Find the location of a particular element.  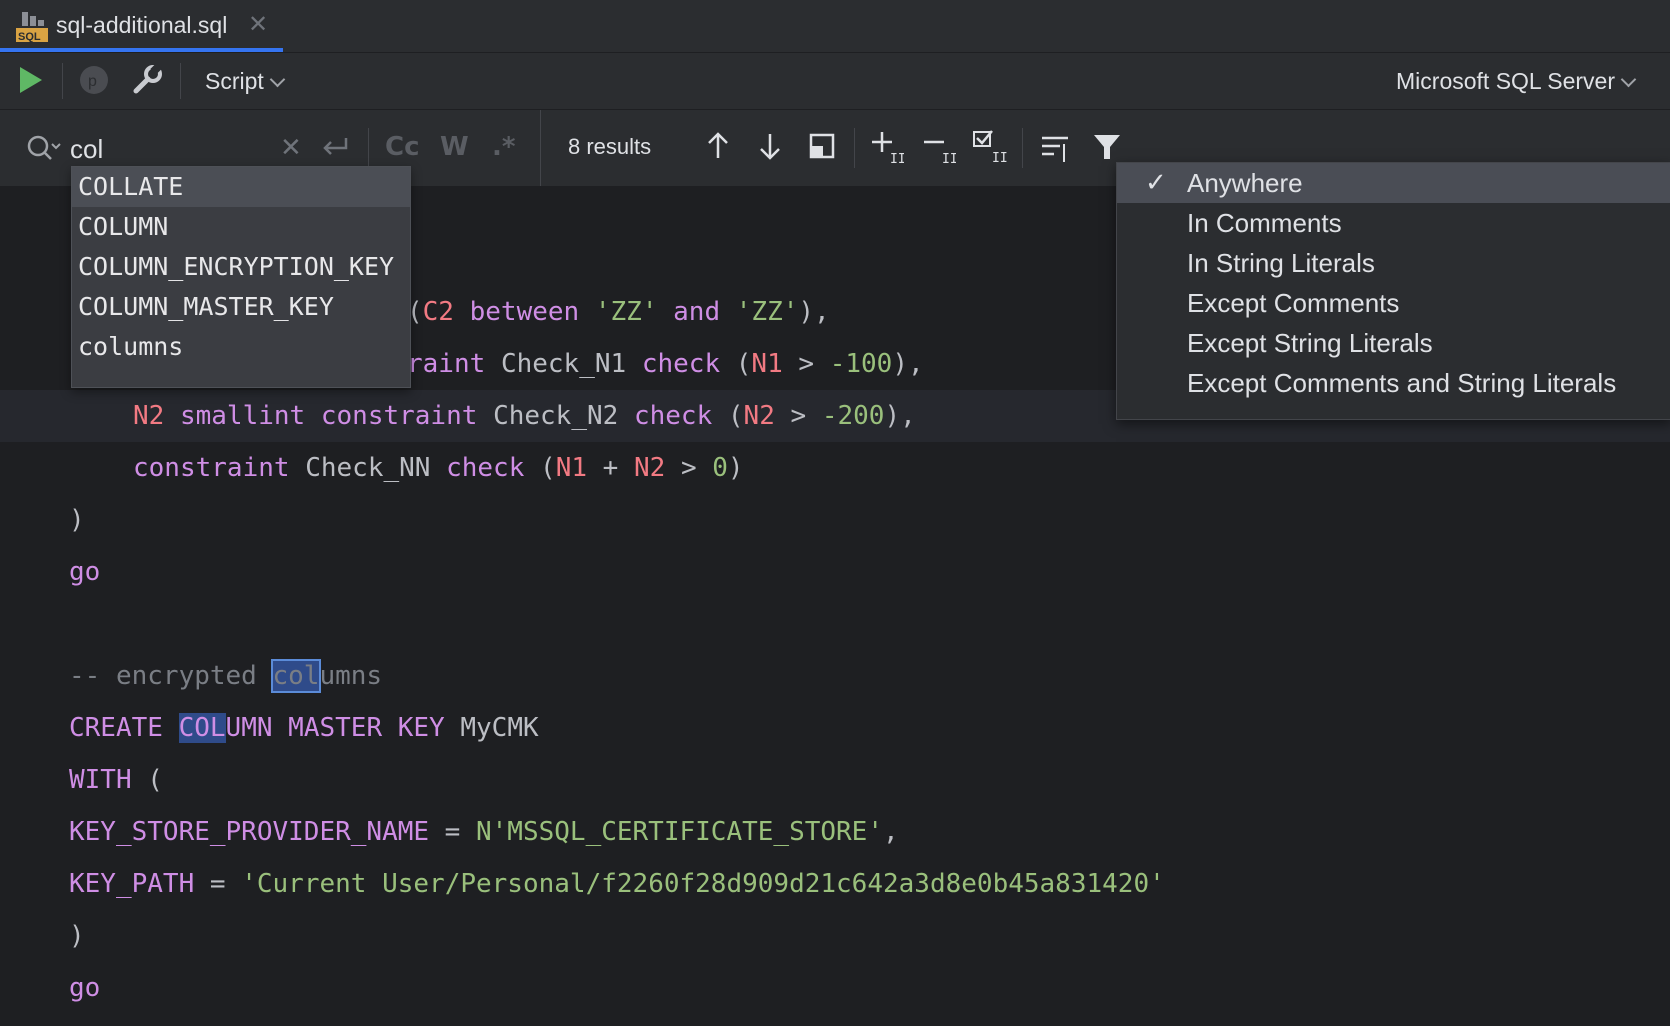

editor-tab-bar: SQL sql-additional.sql ✕ is located at coordinates (835, 26).